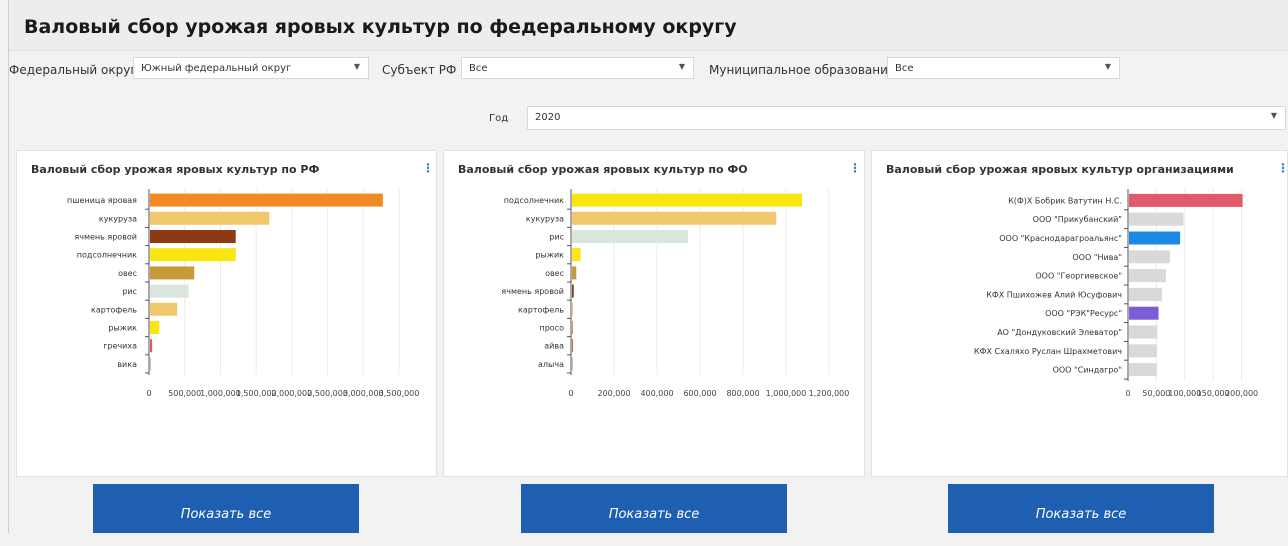 This screenshot has height=546, width=1288. What do you see at coordinates (478, 68) in the screenshot?
I see `subject-select-value: Все` at bounding box center [478, 68].